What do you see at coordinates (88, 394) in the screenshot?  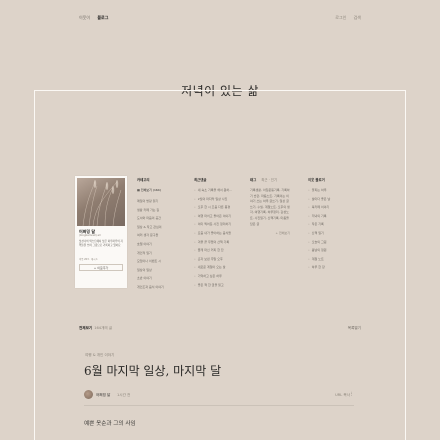 I see `avatar` at bounding box center [88, 394].